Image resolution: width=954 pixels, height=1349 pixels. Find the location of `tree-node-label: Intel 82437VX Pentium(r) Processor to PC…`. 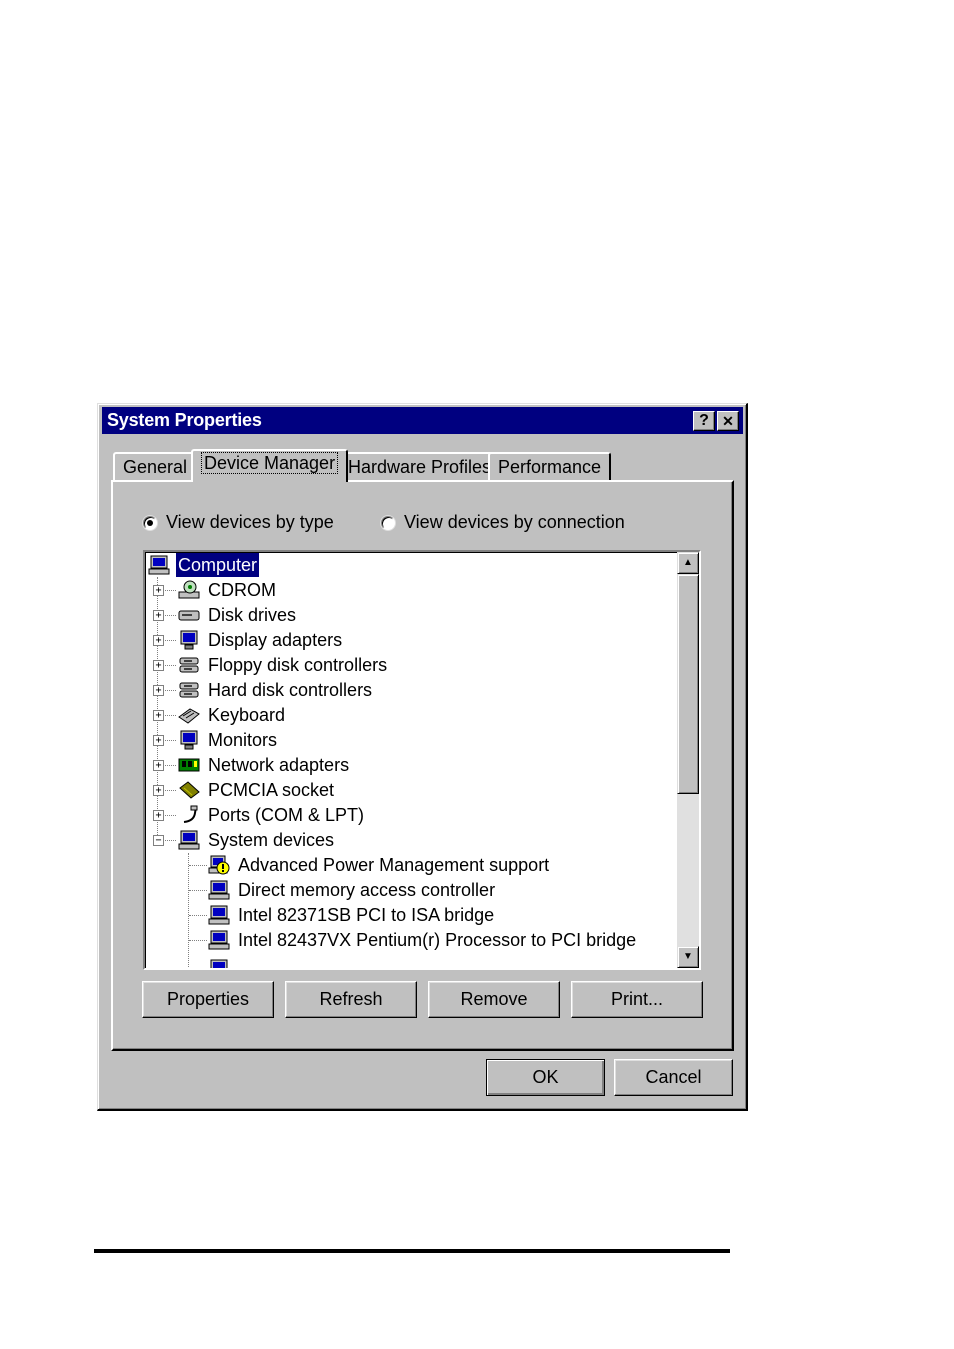

tree-node-label: Intel 82437VX Pentium(r) Processor to PC… is located at coordinates (437, 940).